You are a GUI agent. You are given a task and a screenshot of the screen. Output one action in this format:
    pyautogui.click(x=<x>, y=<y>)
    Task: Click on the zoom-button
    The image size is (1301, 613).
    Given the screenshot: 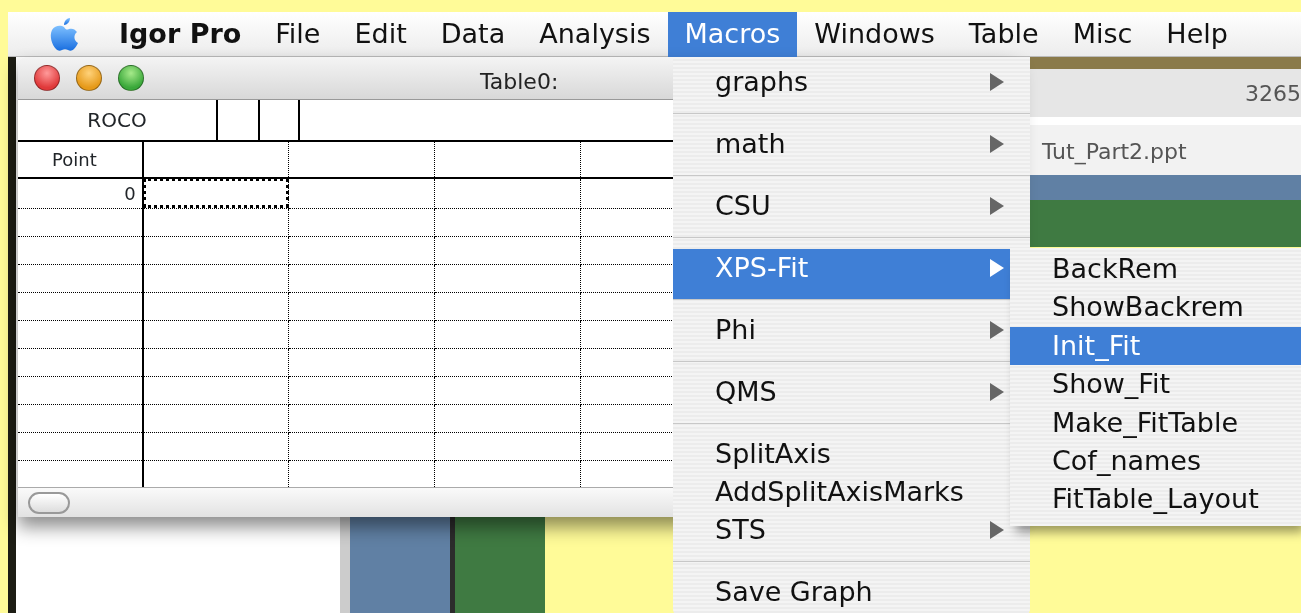 What is the action you would take?
    pyautogui.click(x=131, y=78)
    